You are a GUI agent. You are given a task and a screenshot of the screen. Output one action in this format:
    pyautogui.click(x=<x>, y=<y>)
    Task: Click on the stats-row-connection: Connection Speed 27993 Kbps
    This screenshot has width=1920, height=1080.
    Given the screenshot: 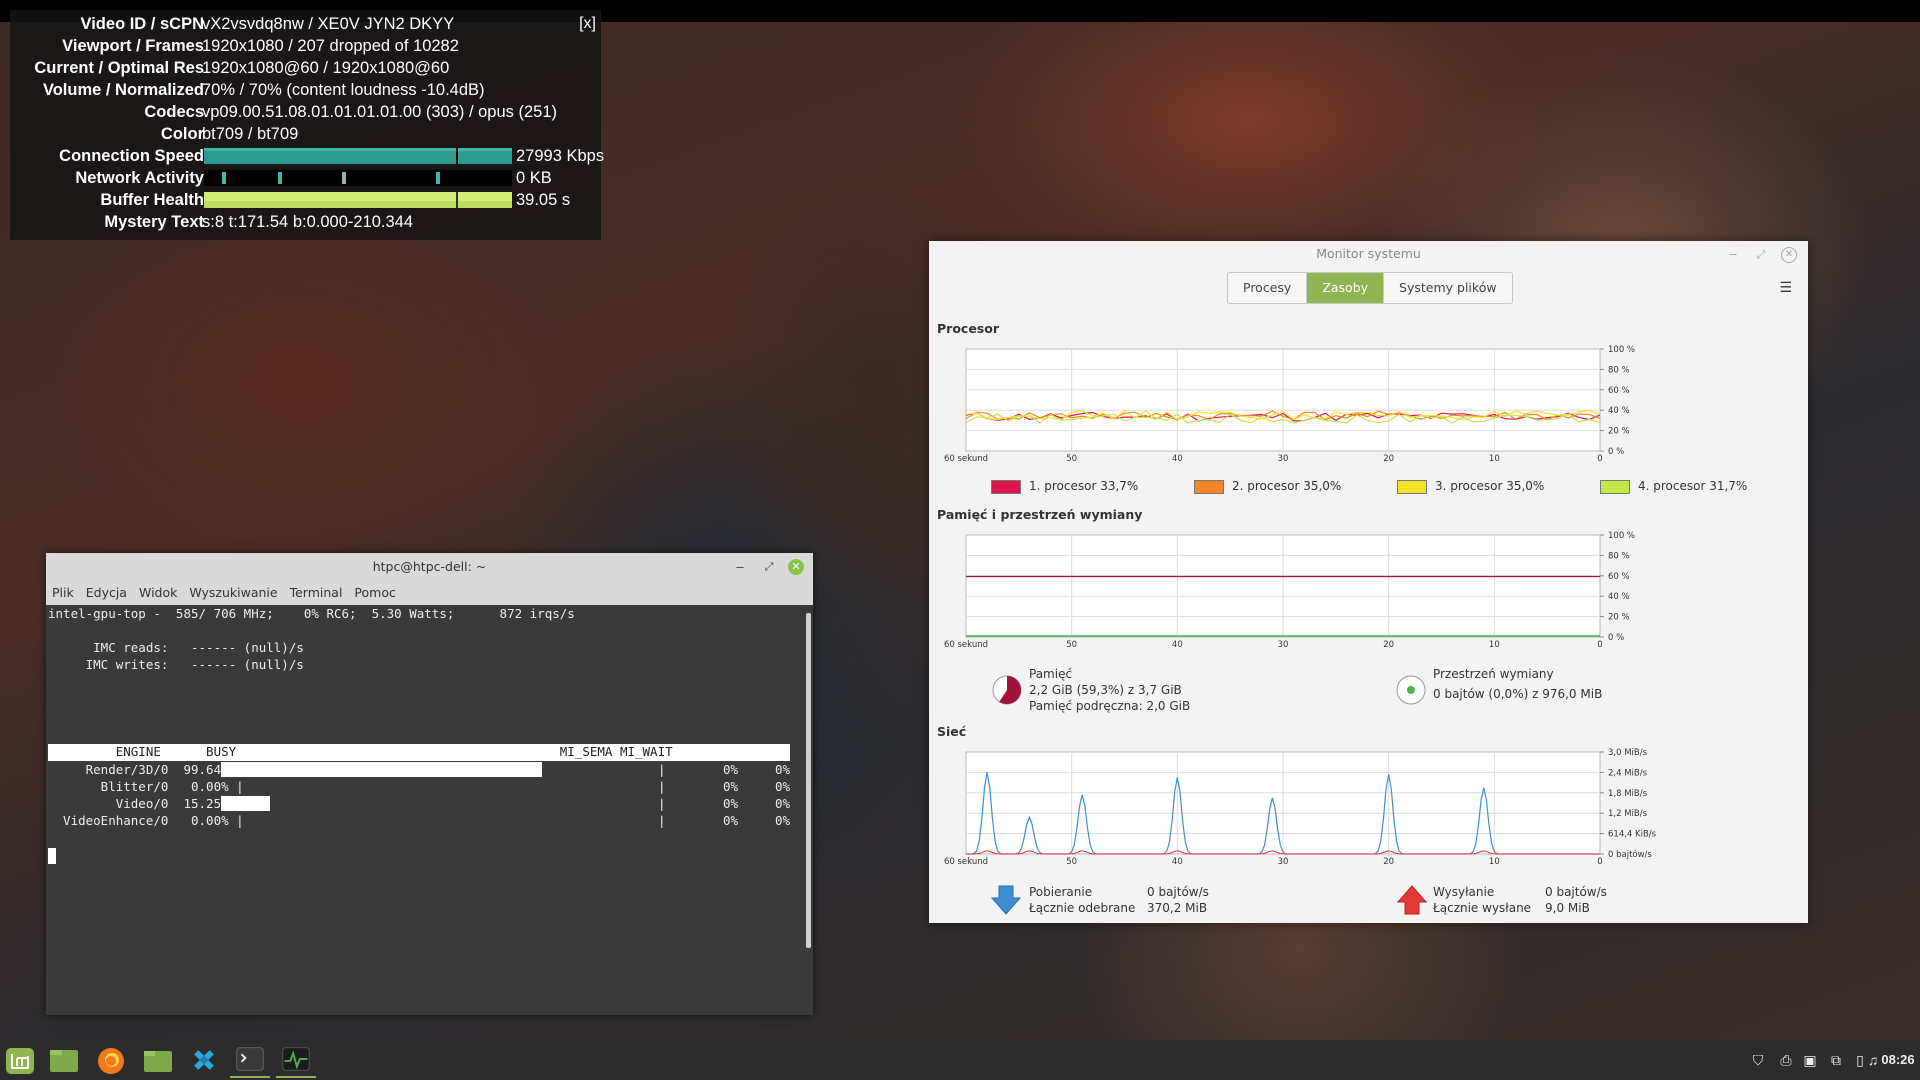 What is the action you would take?
    pyautogui.click(x=307, y=156)
    